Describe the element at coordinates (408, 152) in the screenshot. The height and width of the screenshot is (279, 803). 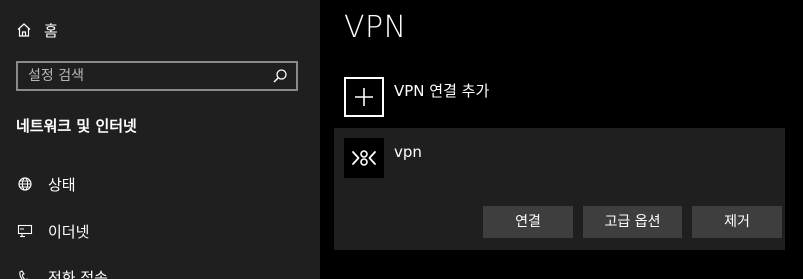
I see `vpn-connection-name: vpn` at that location.